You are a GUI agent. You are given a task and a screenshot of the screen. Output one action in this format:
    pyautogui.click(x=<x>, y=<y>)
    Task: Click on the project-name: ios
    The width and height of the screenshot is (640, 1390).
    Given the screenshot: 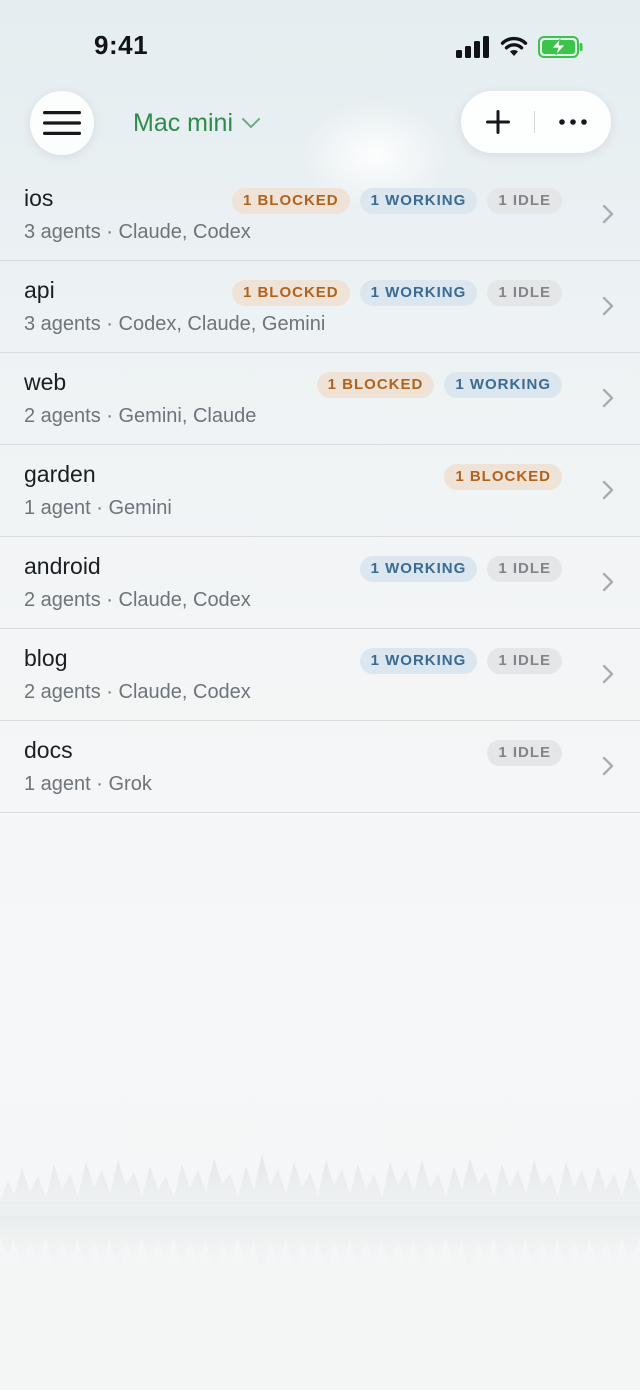 What is the action you would take?
    pyautogui.click(x=39, y=198)
    